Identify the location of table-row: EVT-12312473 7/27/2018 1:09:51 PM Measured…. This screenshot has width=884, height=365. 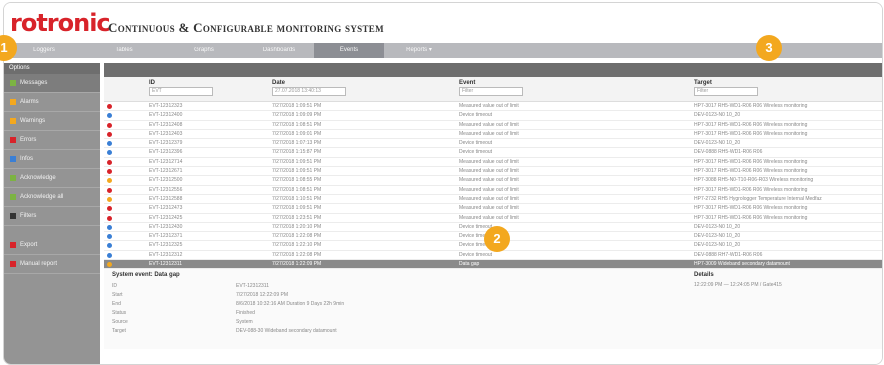
(493, 209).